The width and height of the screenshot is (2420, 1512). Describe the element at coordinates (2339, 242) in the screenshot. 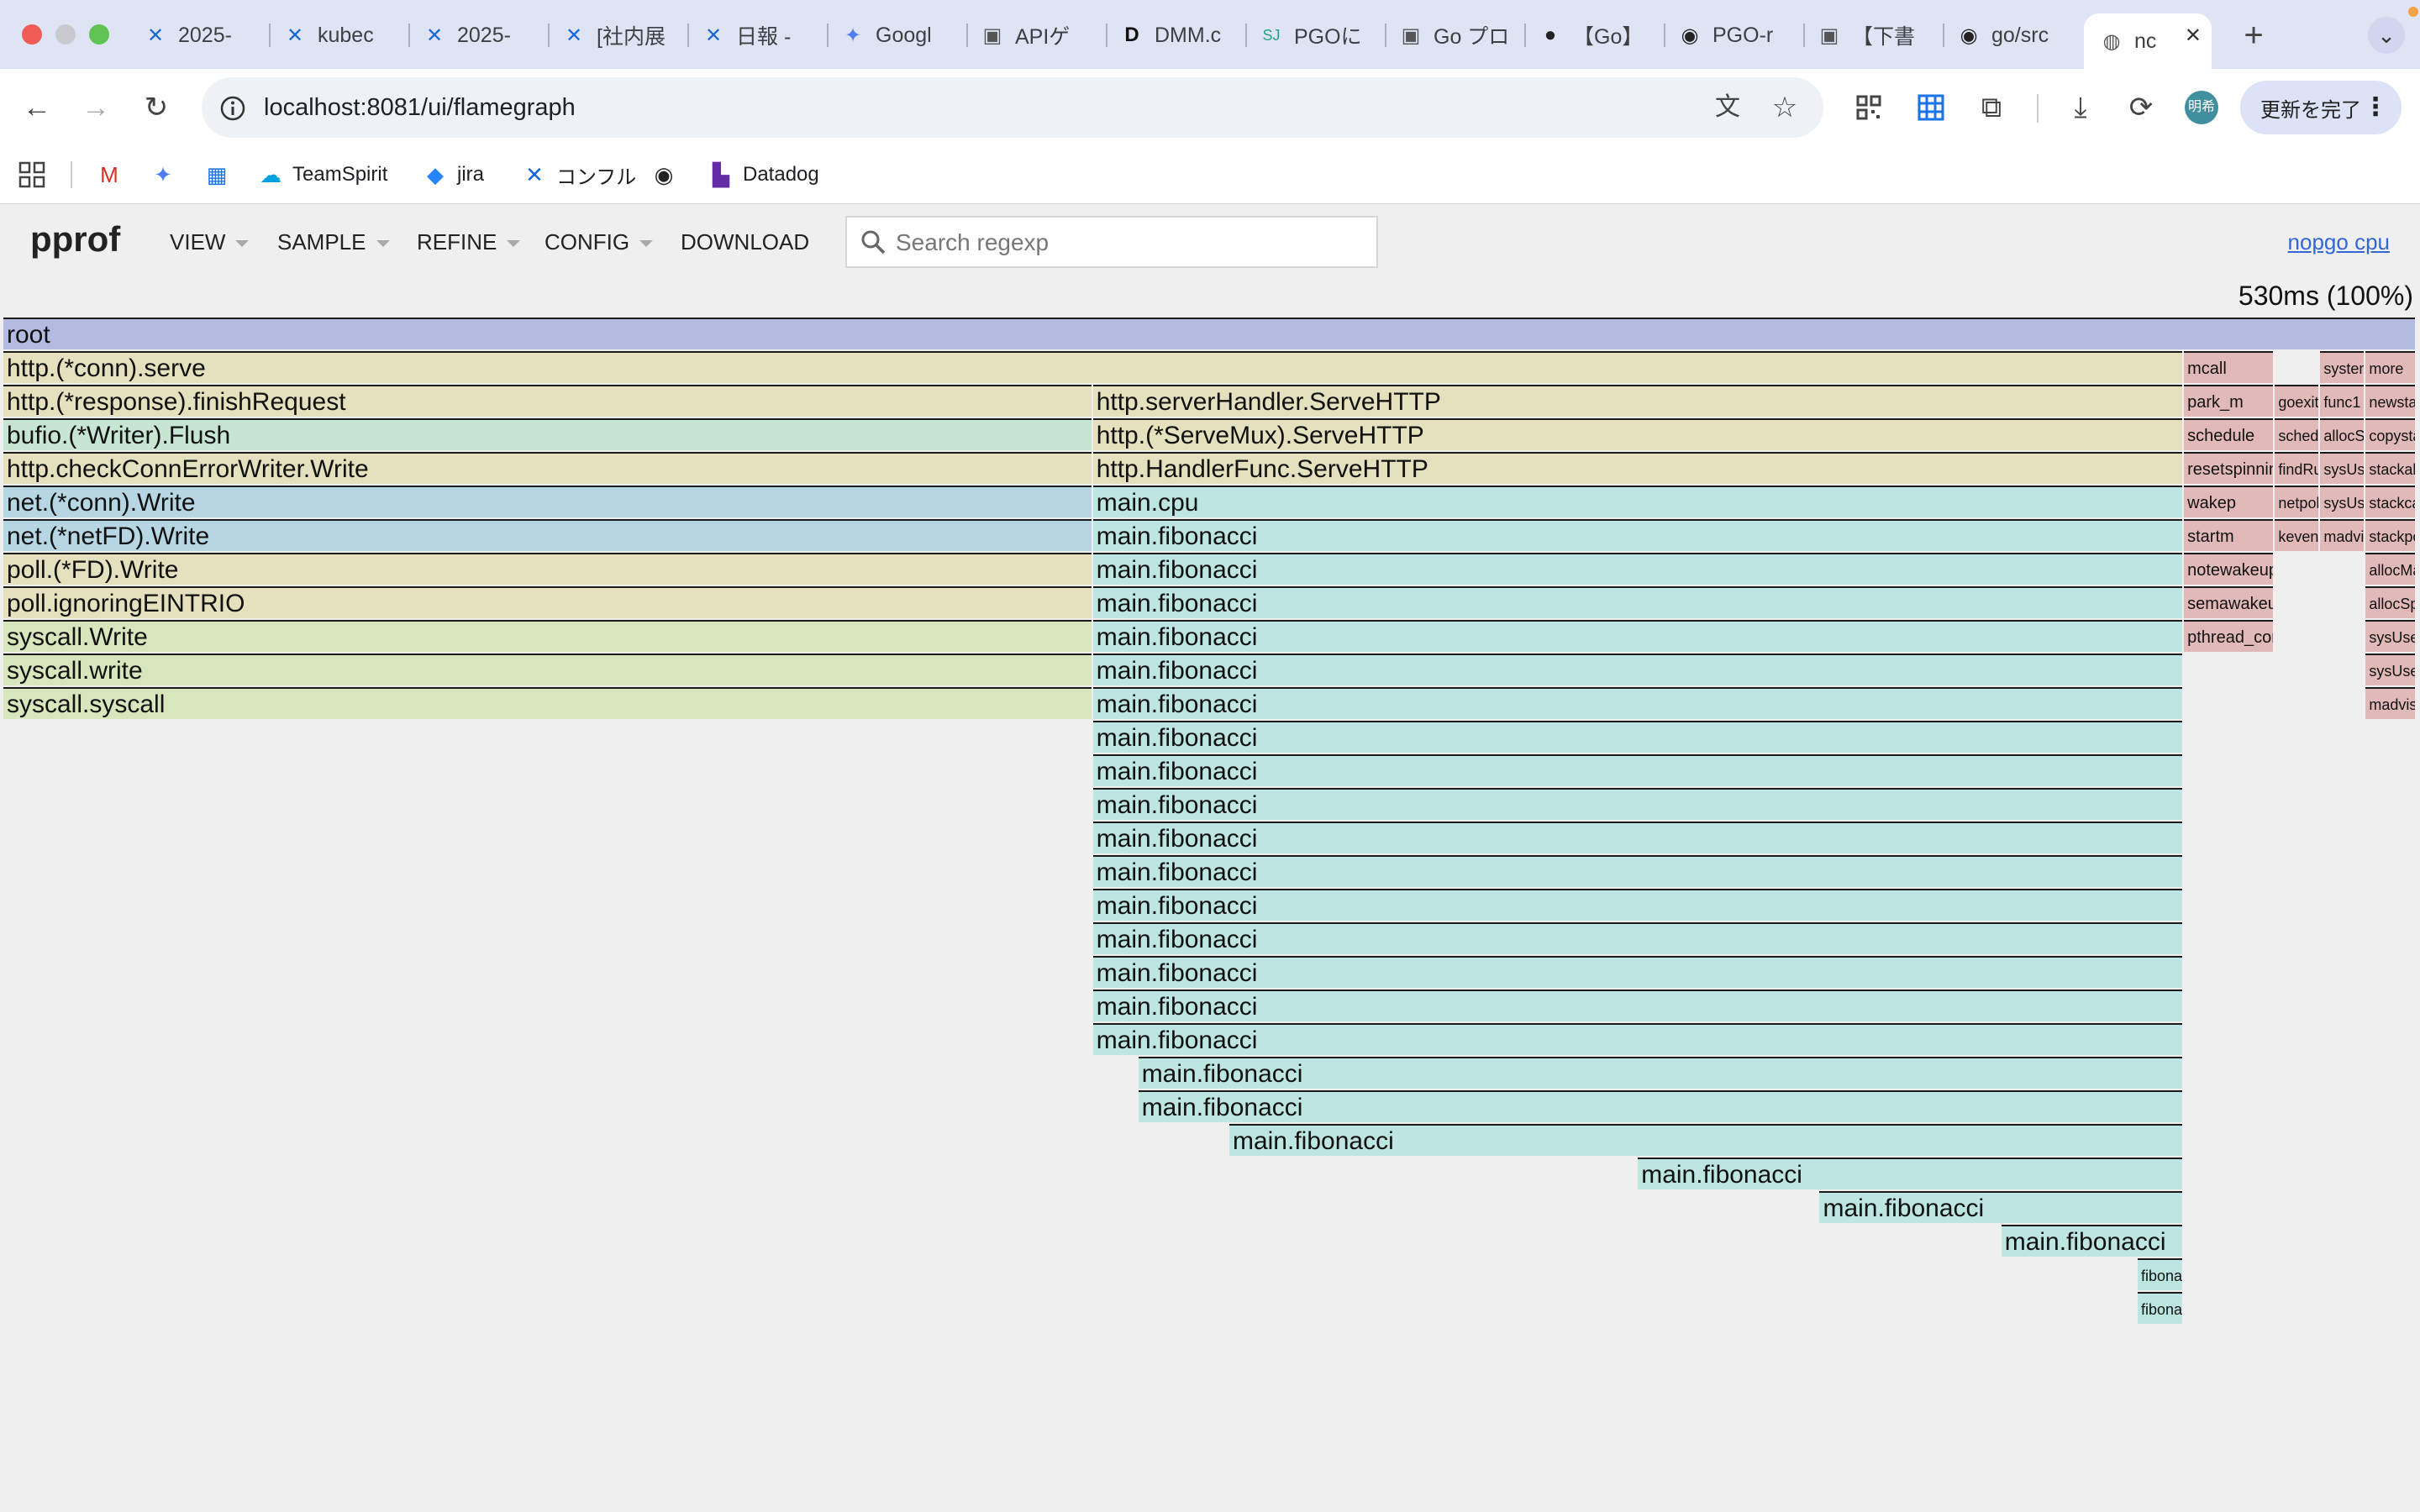

I see `profile-link: nopgo cpu` at that location.